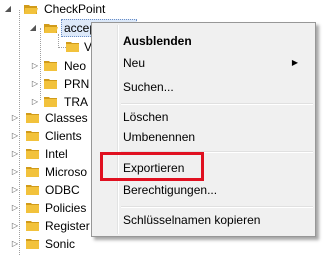  What do you see at coordinates (159, 137) in the screenshot?
I see `menu-item-rename: Umbenennen` at bounding box center [159, 137].